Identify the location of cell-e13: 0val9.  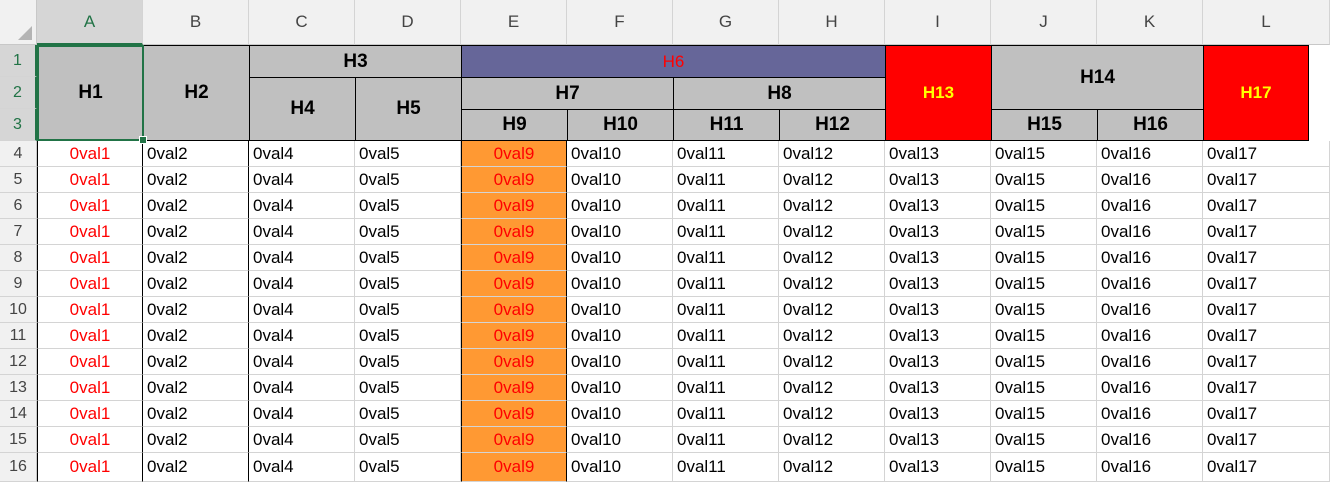
(514, 388).